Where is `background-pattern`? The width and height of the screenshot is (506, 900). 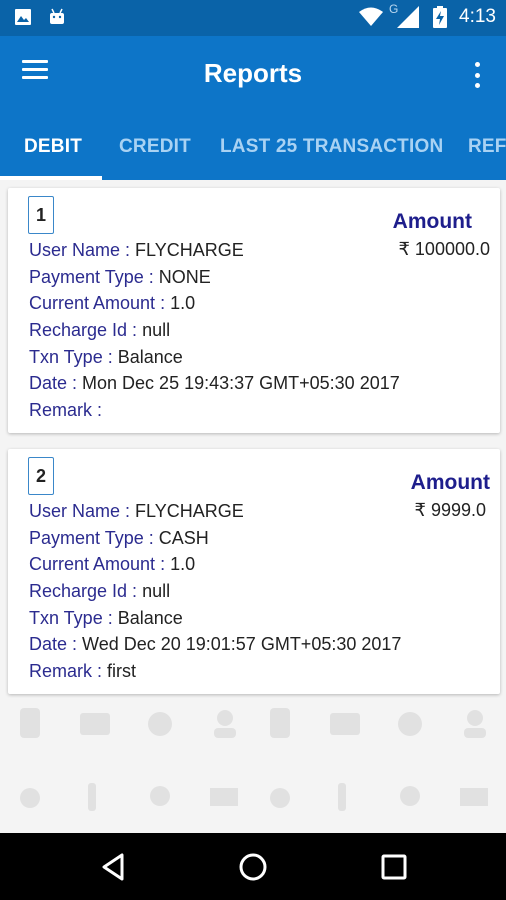 background-pattern is located at coordinates (254, 759).